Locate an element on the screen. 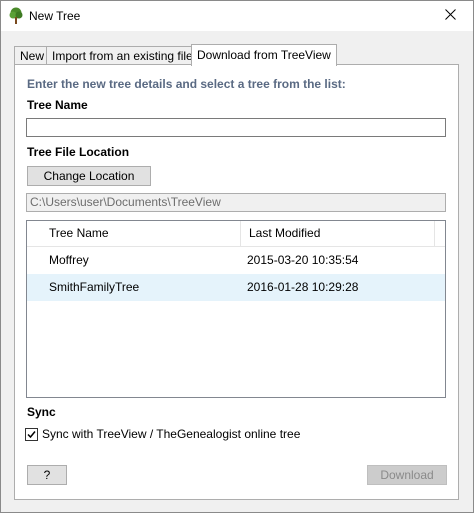 The height and width of the screenshot is (513, 474). close-button is located at coordinates (450, 16).